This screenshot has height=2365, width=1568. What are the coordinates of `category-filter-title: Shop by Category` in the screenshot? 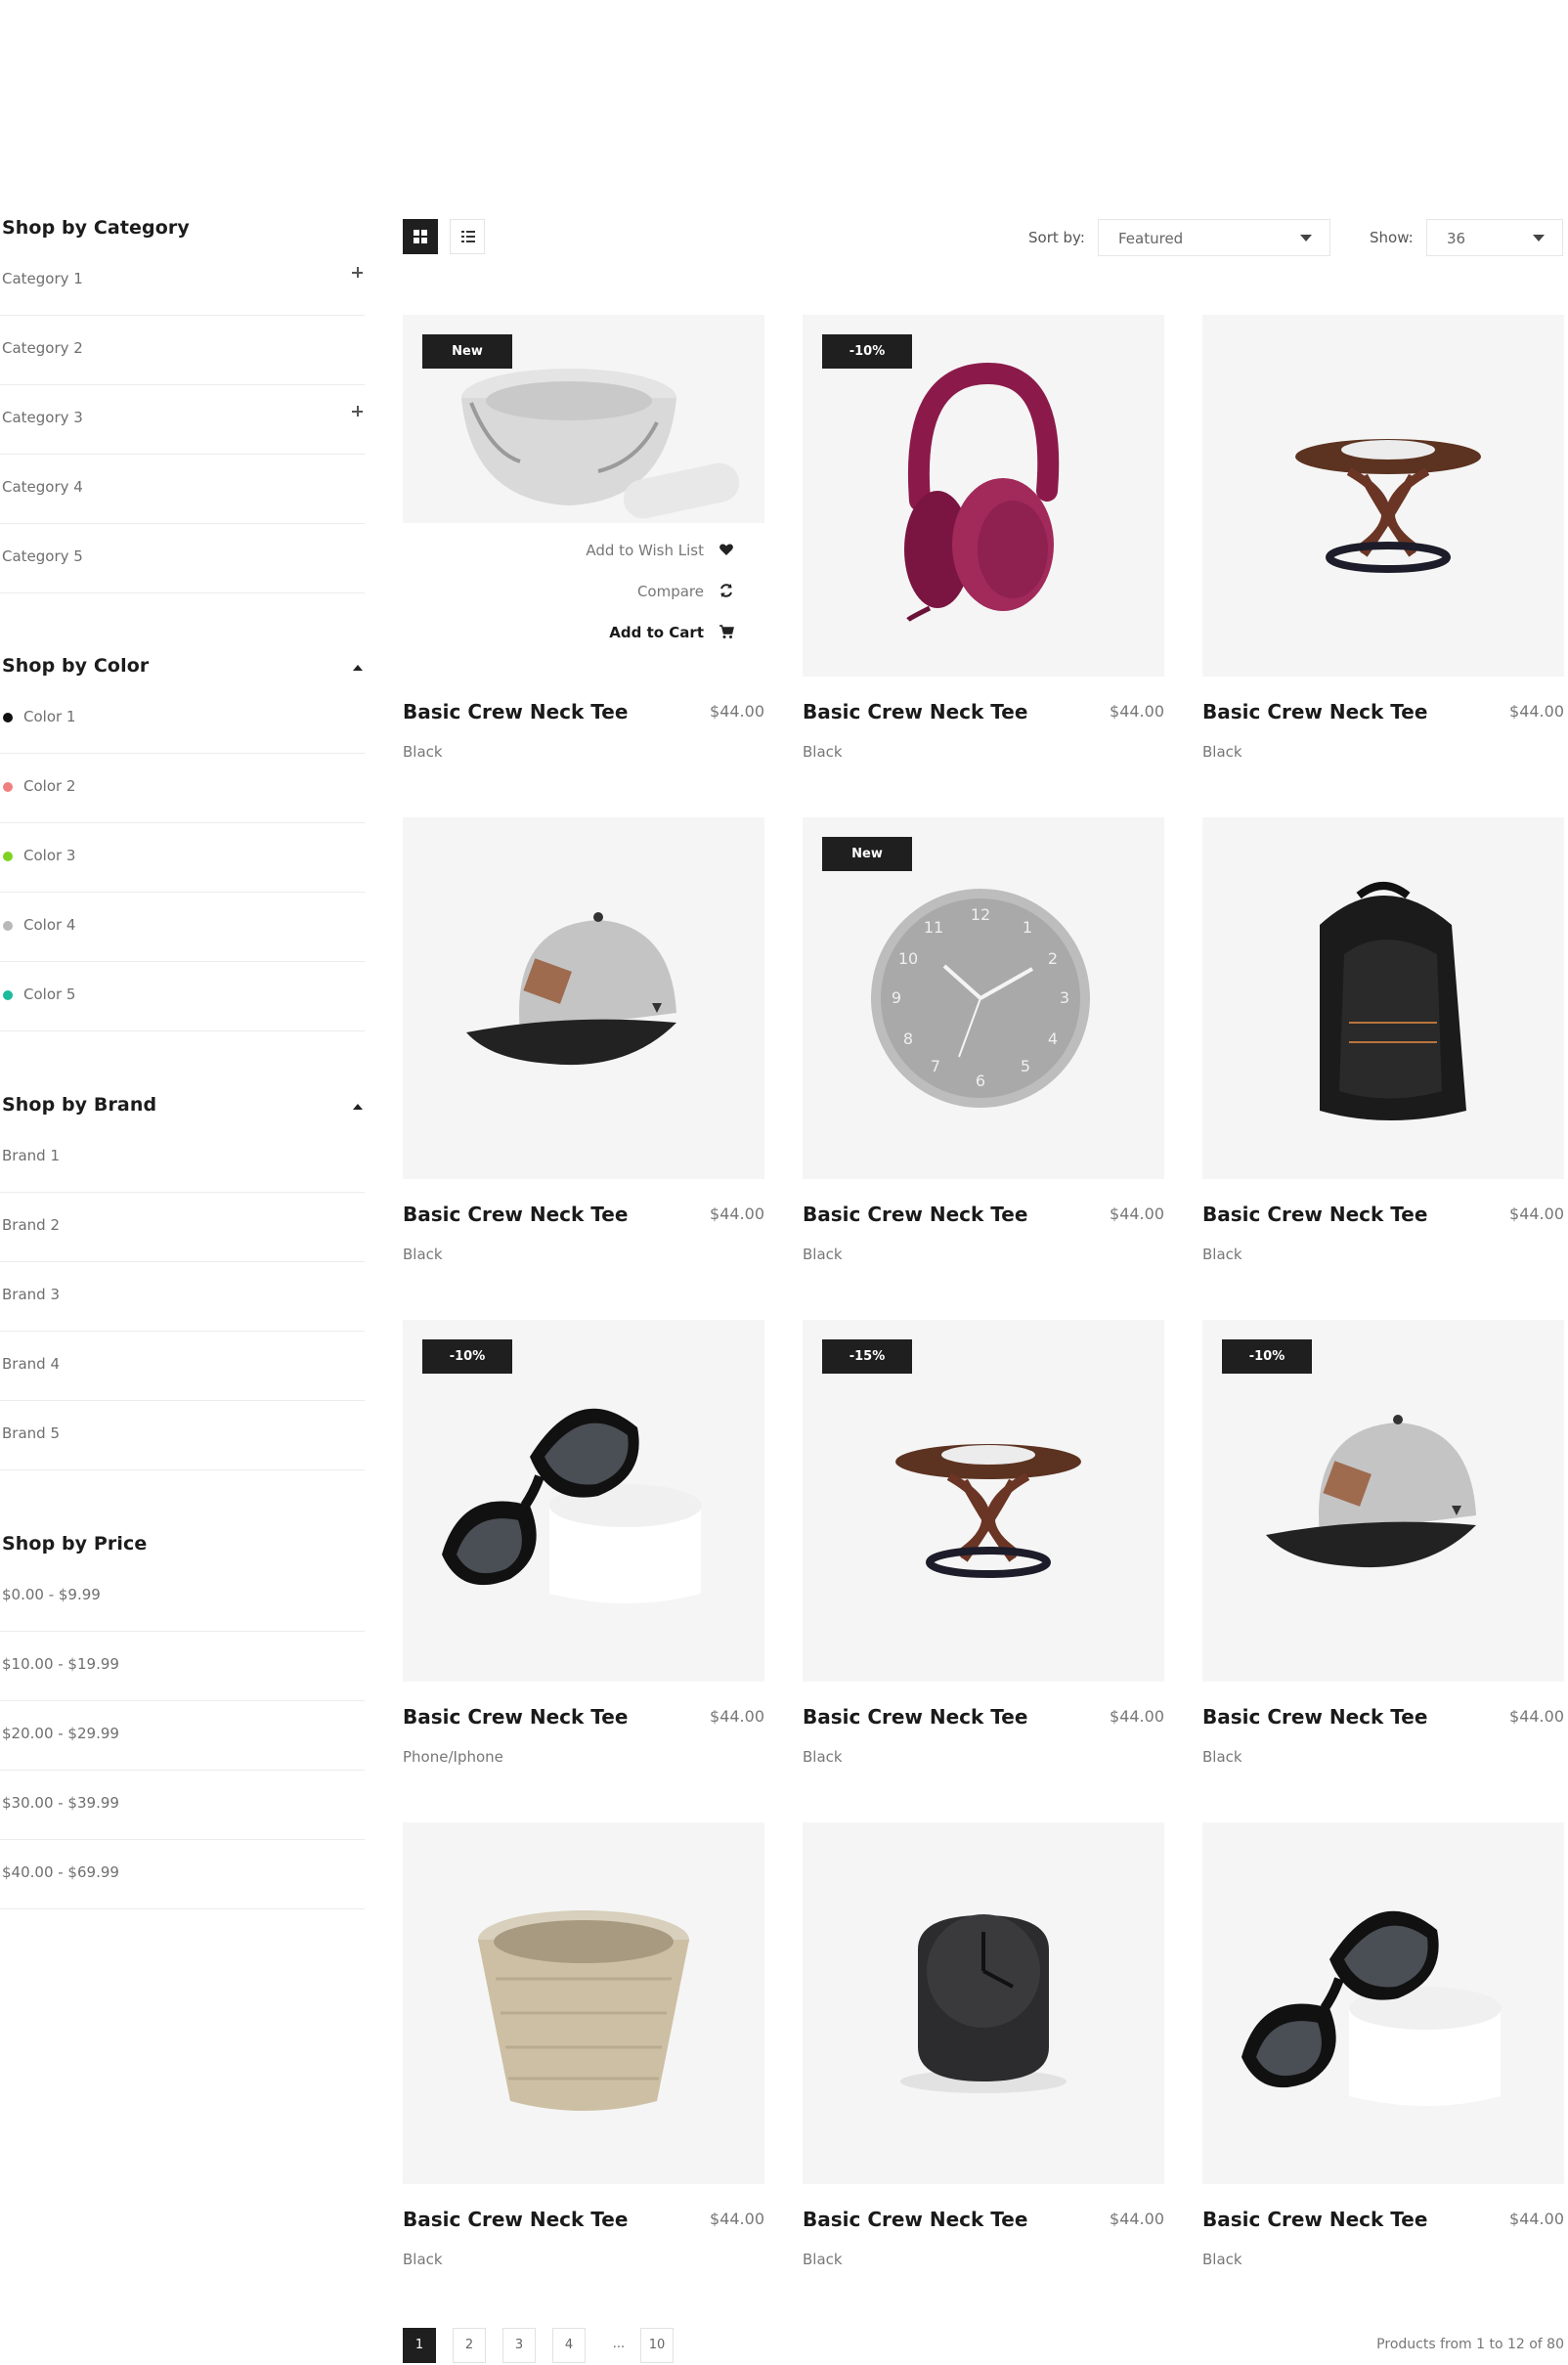 It's located at (96, 228).